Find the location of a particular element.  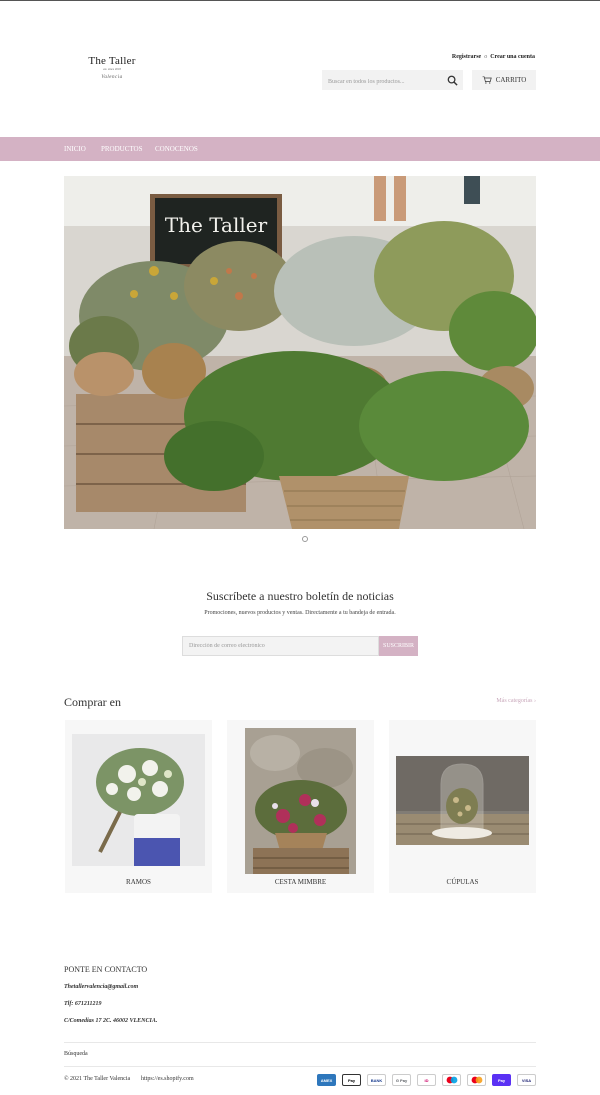

newsletter-title: Suscríbete a nuestro boletín de noticias is located at coordinates (300, 596).